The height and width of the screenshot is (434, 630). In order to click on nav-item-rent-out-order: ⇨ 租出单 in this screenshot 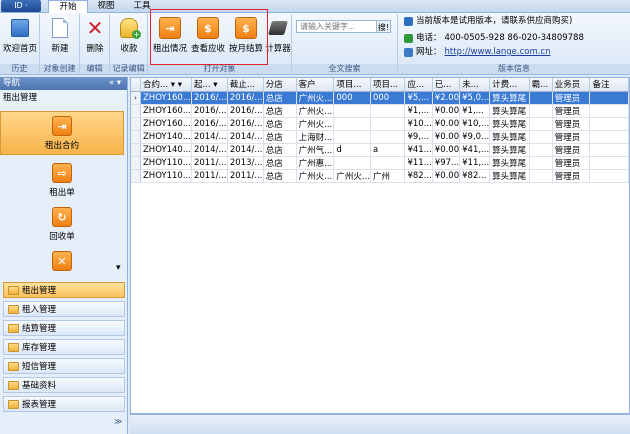, I will do `click(62, 180)`.